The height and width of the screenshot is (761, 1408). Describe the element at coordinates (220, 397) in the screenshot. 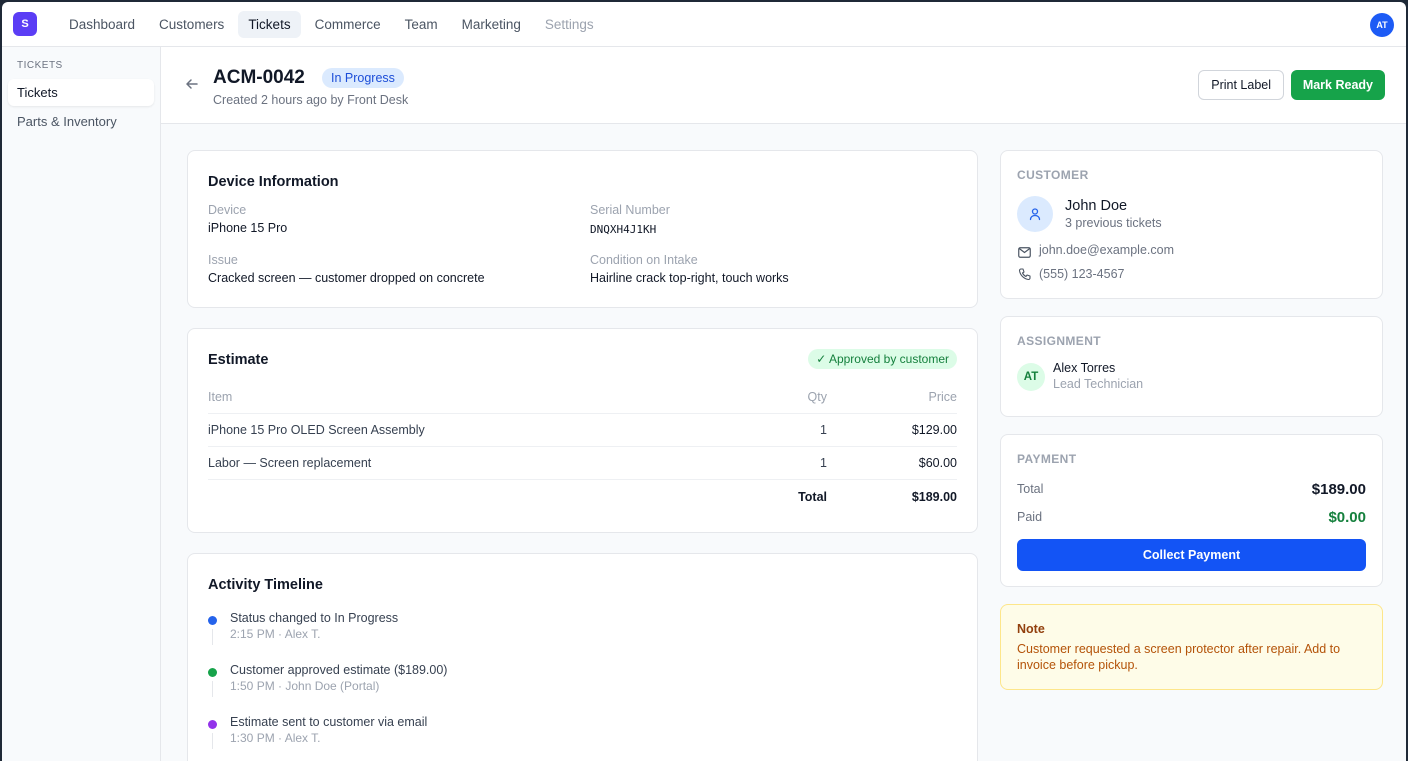

I see `col-item-header: Item` at that location.